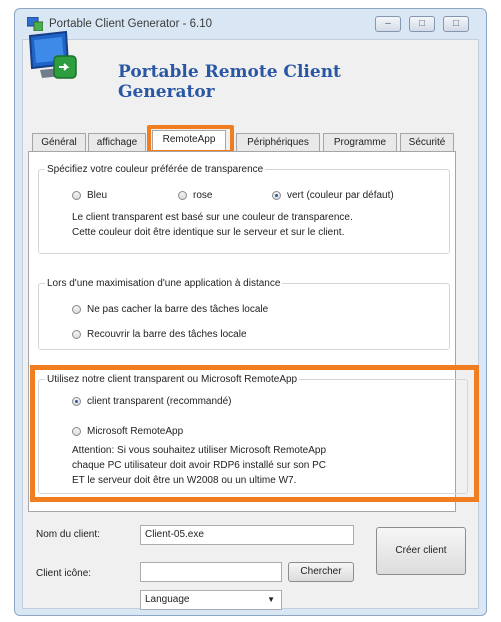  Describe the element at coordinates (76, 309) in the screenshot. I see `radio-ne-pas-cacher-indicator` at that location.